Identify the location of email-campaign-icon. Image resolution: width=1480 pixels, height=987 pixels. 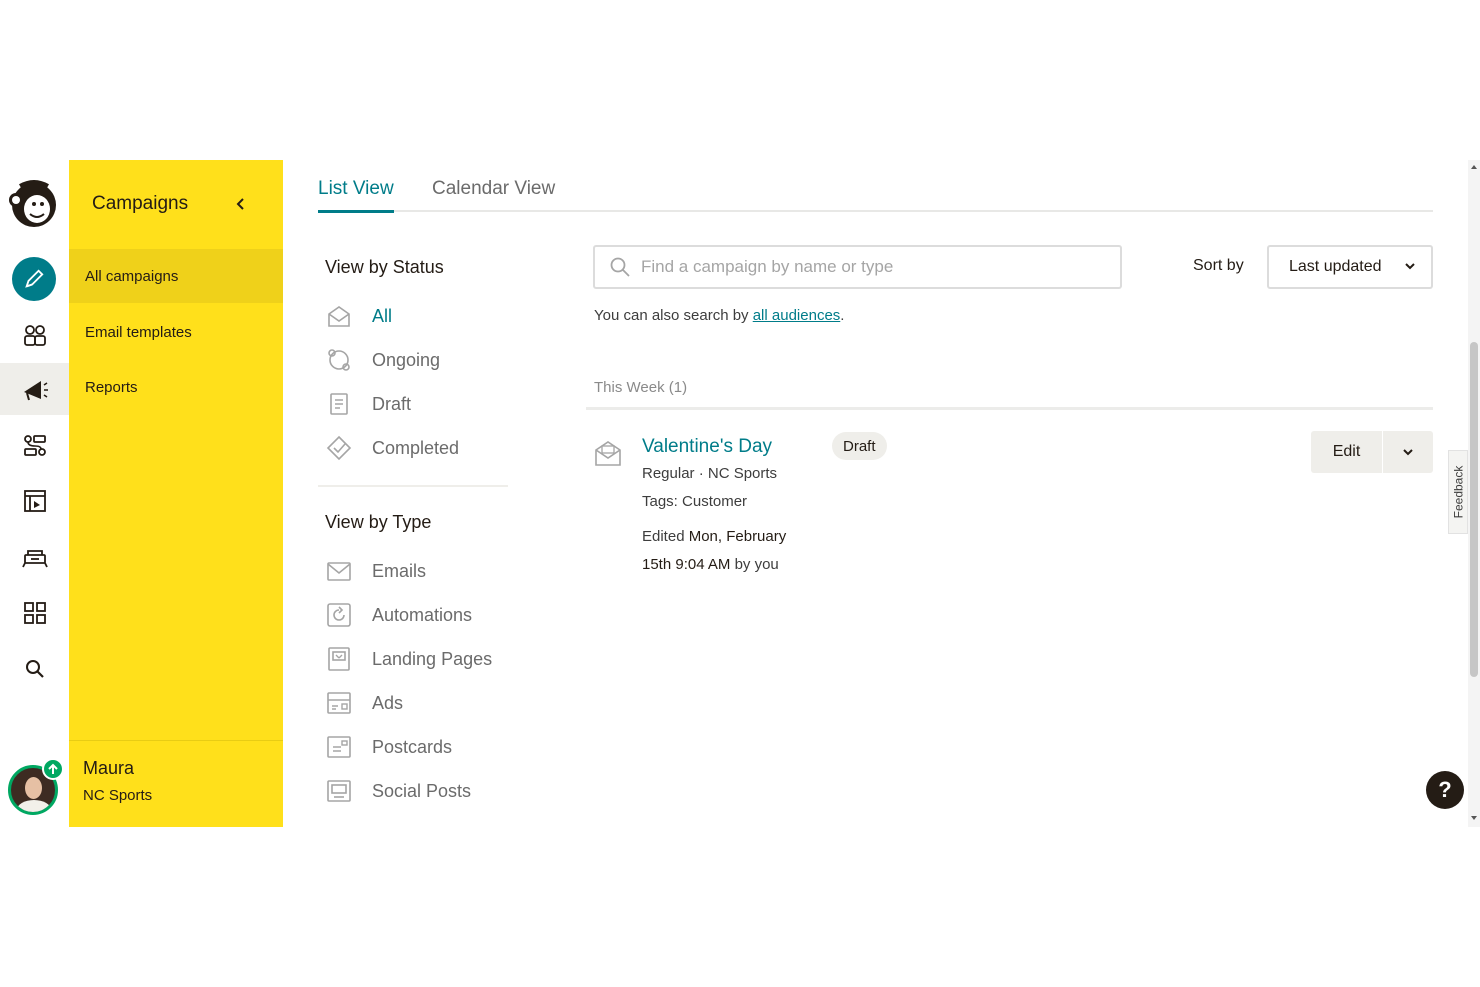
(608, 453).